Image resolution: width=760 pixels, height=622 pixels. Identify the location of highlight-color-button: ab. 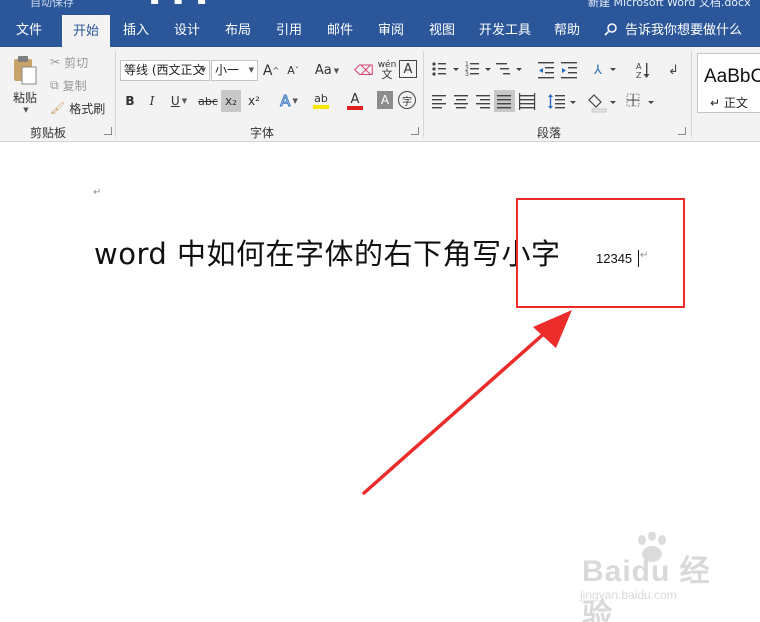
(321, 101).